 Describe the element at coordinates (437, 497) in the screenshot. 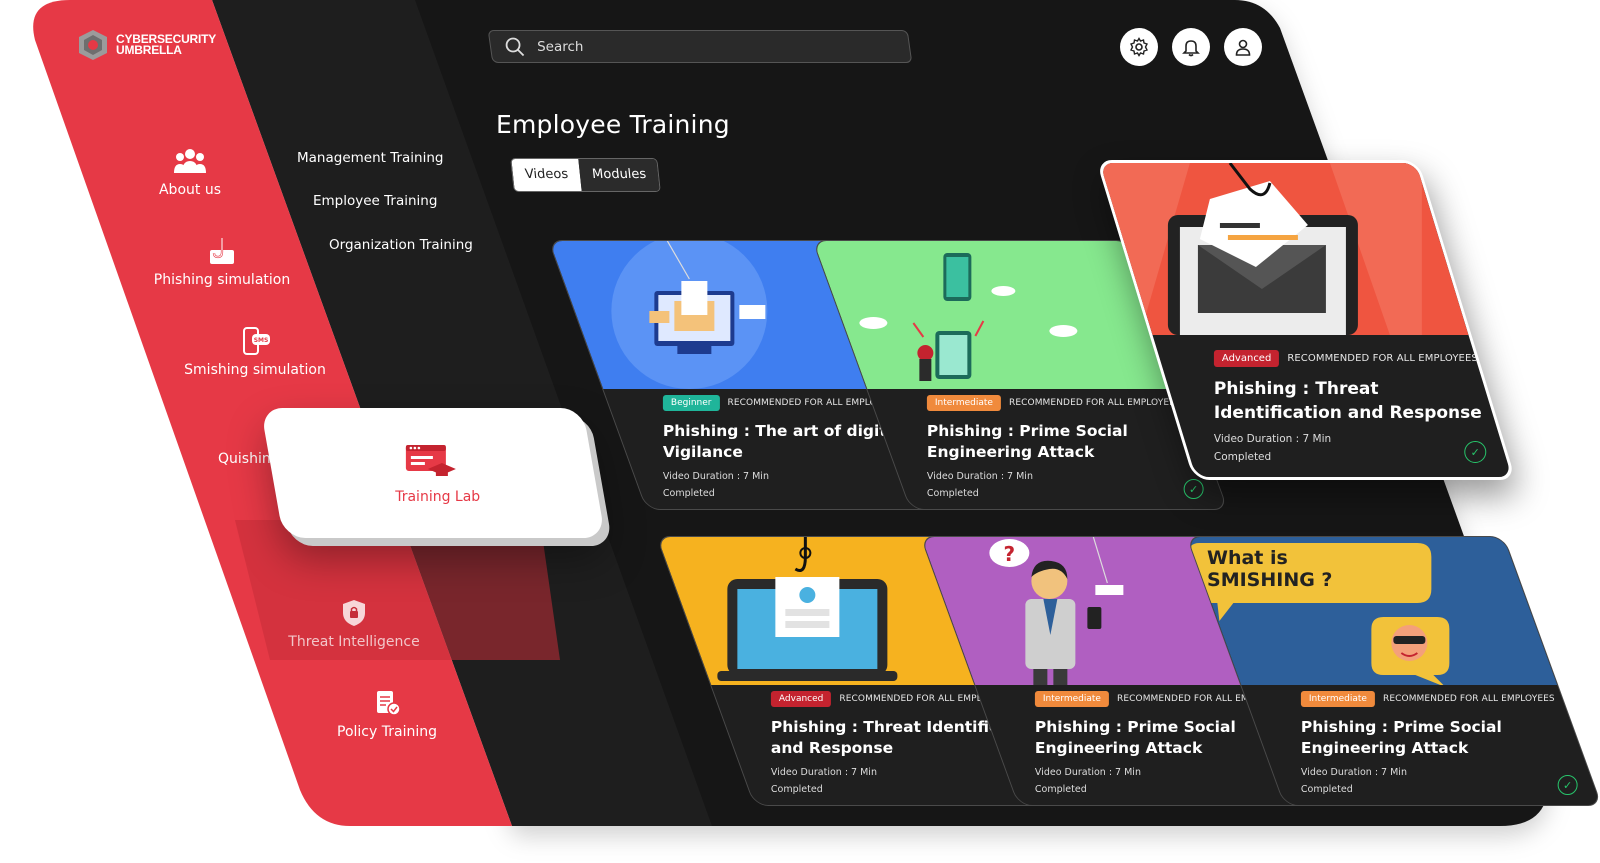

I see `training-lab-label: Training Lab` at that location.